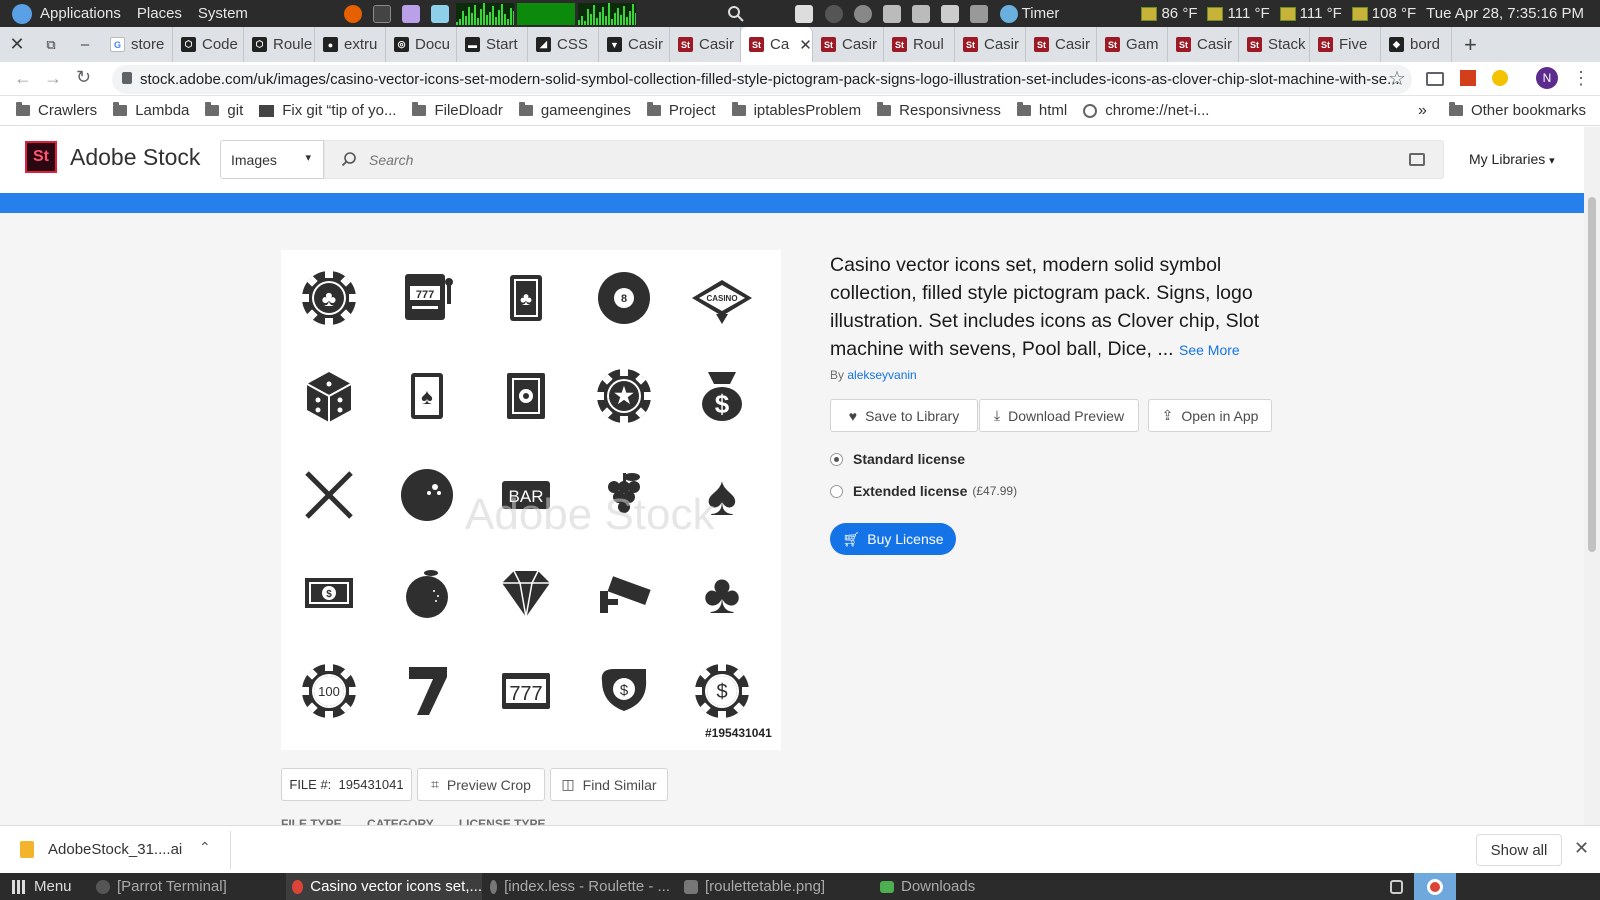 The width and height of the screenshot is (1600, 900). What do you see at coordinates (1416, 44) in the screenshot?
I see `browser-tab: ◆ bord` at bounding box center [1416, 44].